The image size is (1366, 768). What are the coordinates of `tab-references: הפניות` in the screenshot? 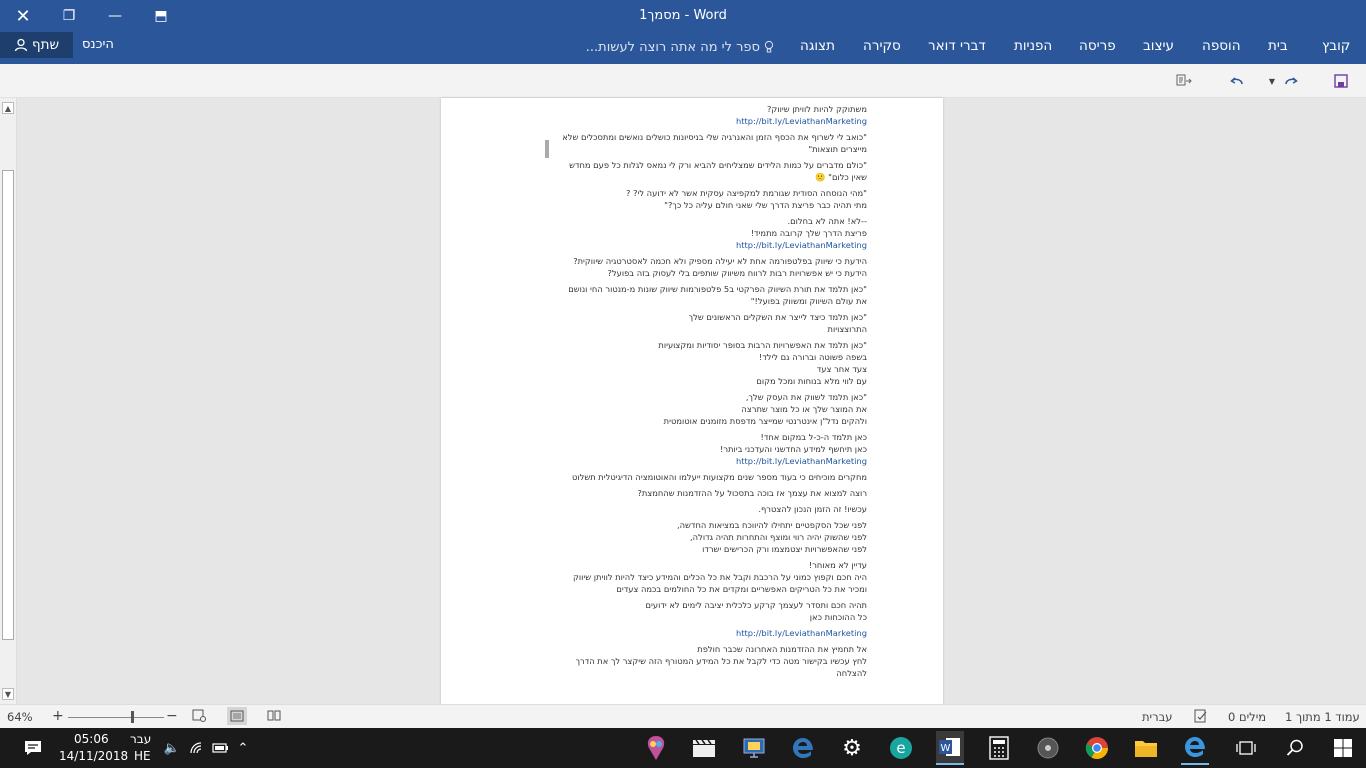 It's located at (1033, 46).